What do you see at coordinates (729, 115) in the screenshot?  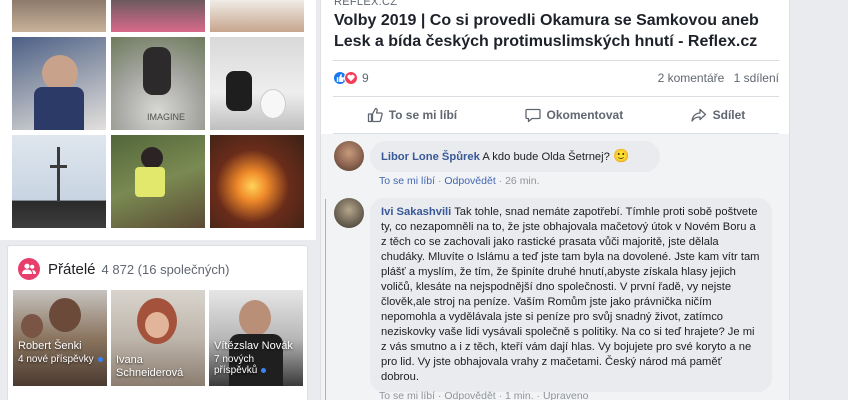 I see `share-button-label: Sdílet` at bounding box center [729, 115].